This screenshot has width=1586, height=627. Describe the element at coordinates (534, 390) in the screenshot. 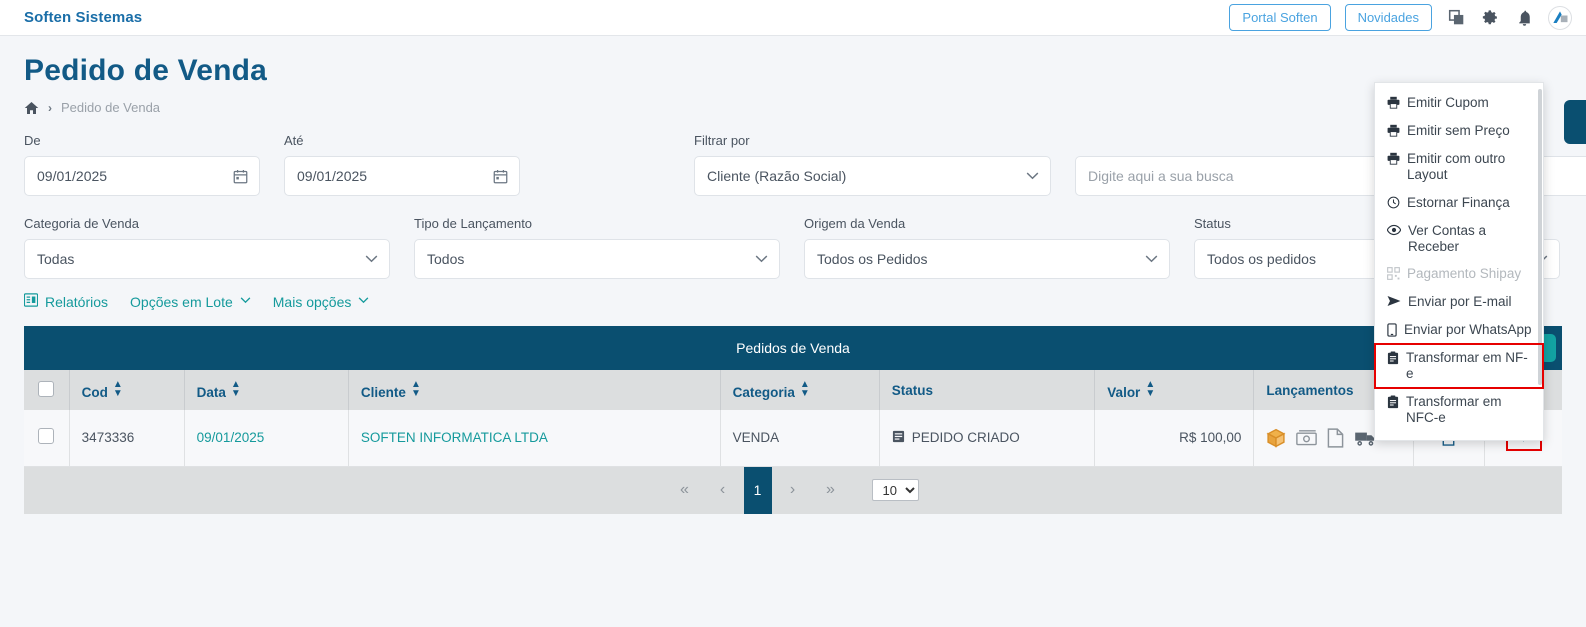

I see `column-header-cliente: Cliente ▲ ▼` at that location.